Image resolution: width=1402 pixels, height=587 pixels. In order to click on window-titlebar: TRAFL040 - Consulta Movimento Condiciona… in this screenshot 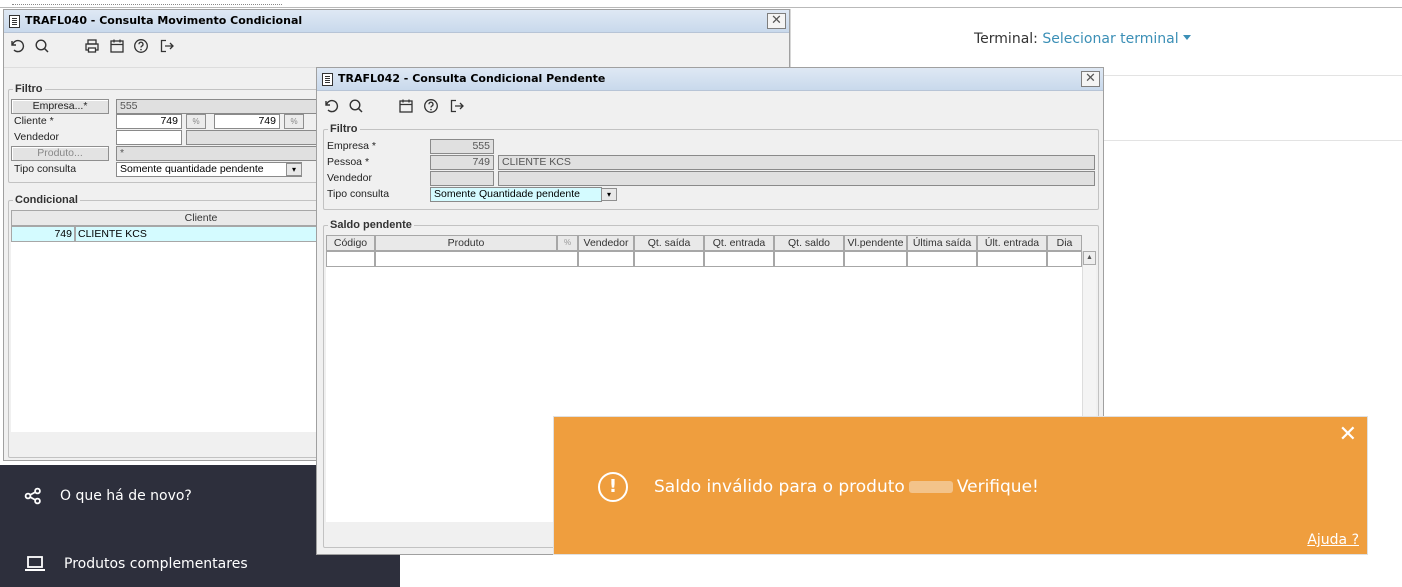, I will do `click(396, 21)`.